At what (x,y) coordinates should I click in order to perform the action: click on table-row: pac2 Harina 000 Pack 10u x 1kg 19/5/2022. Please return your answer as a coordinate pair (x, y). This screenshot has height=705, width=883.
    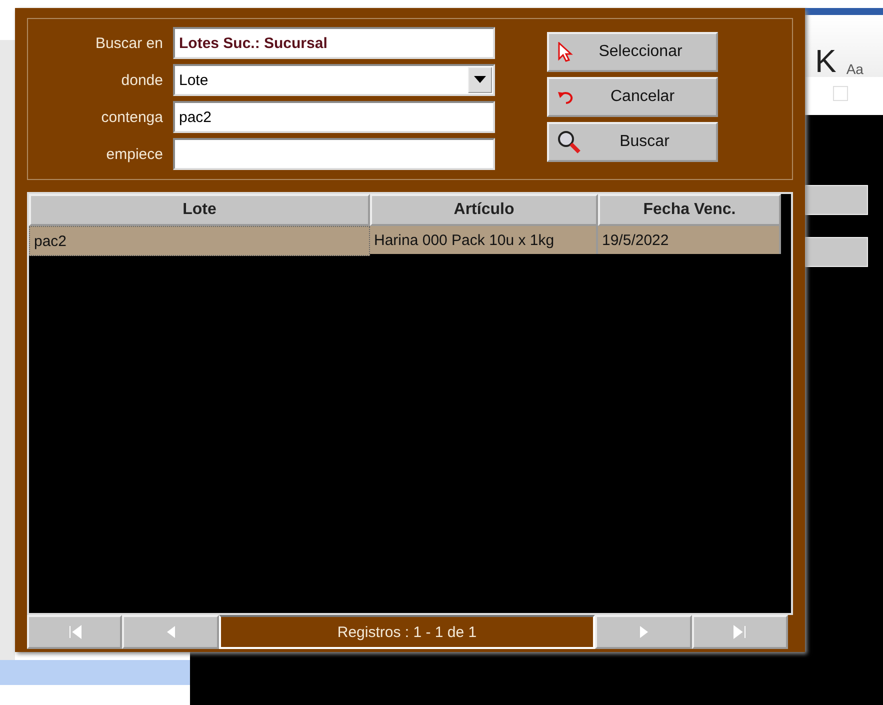
    Looking at the image, I should click on (410, 241).